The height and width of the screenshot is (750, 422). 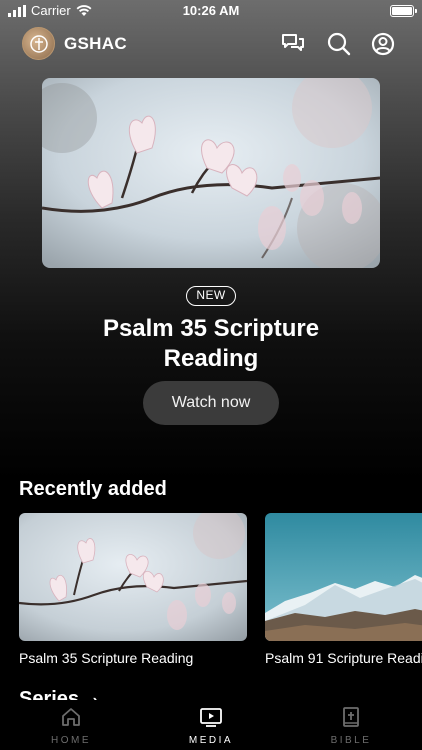 I want to click on tab-bible: BIBLE, so click(x=351, y=726).